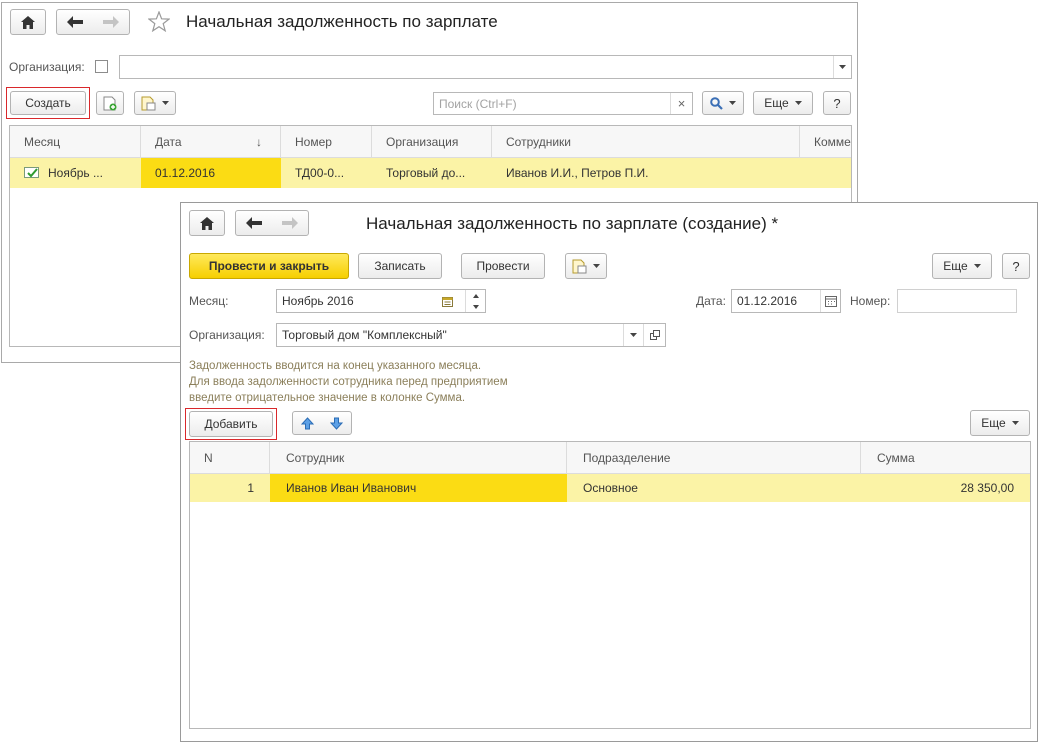 The image size is (1046, 747). What do you see at coordinates (957, 301) in the screenshot?
I see `number-field` at bounding box center [957, 301].